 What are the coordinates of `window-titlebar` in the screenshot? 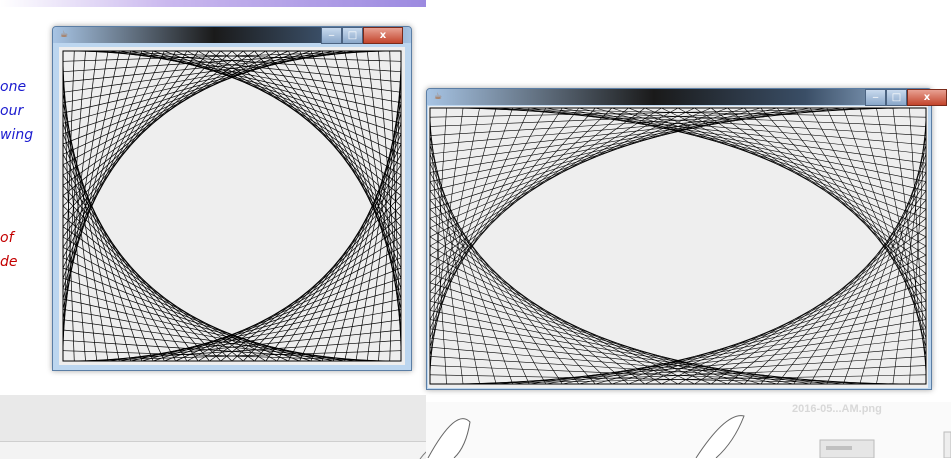 It's located at (679, 97).